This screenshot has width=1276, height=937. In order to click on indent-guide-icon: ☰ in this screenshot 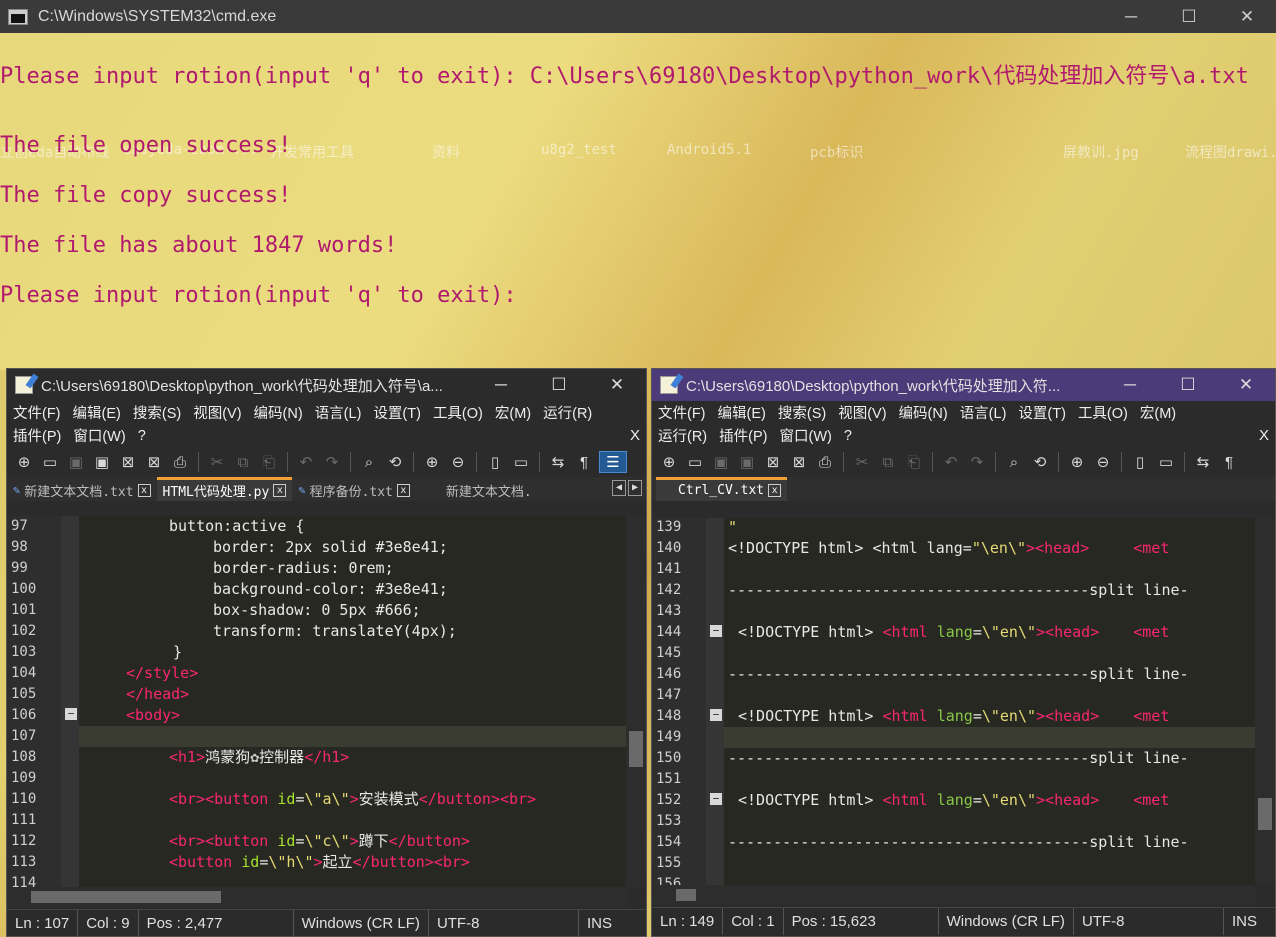, I will do `click(613, 462)`.